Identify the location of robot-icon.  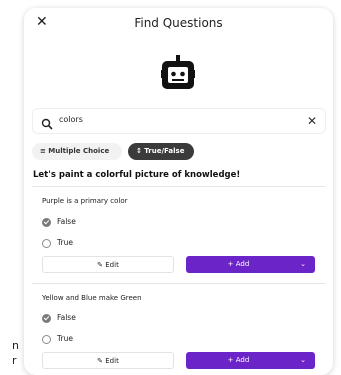
(178, 76).